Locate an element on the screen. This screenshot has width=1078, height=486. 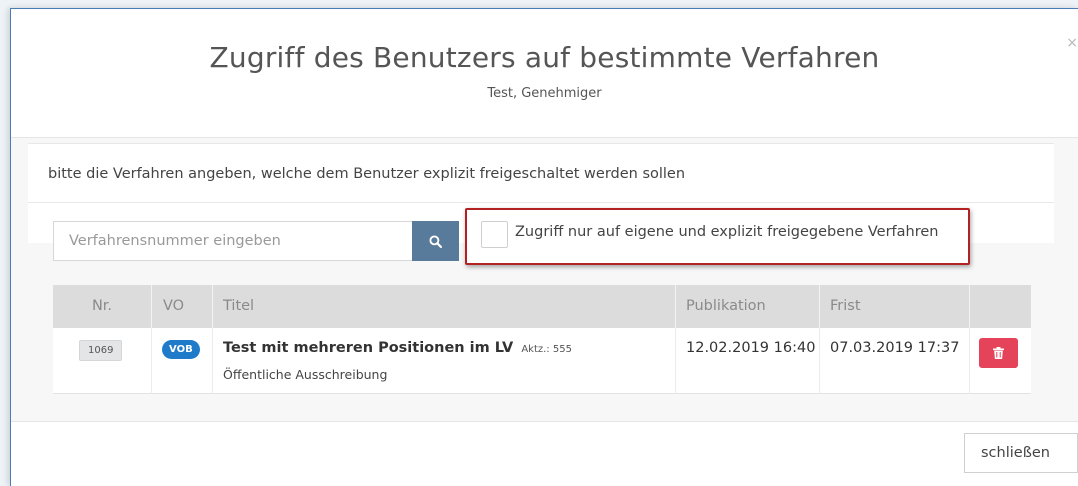
row-procedure-type: Öffentliche Ausschreibung is located at coordinates (305, 374).